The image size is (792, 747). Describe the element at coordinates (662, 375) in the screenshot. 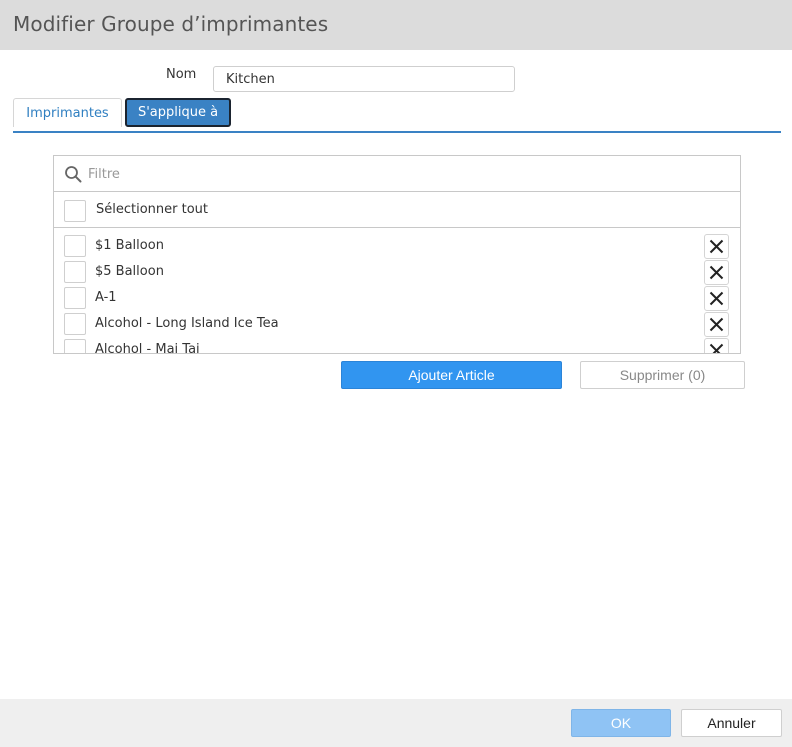

I see `delete-button: Supprimer (0)` at that location.